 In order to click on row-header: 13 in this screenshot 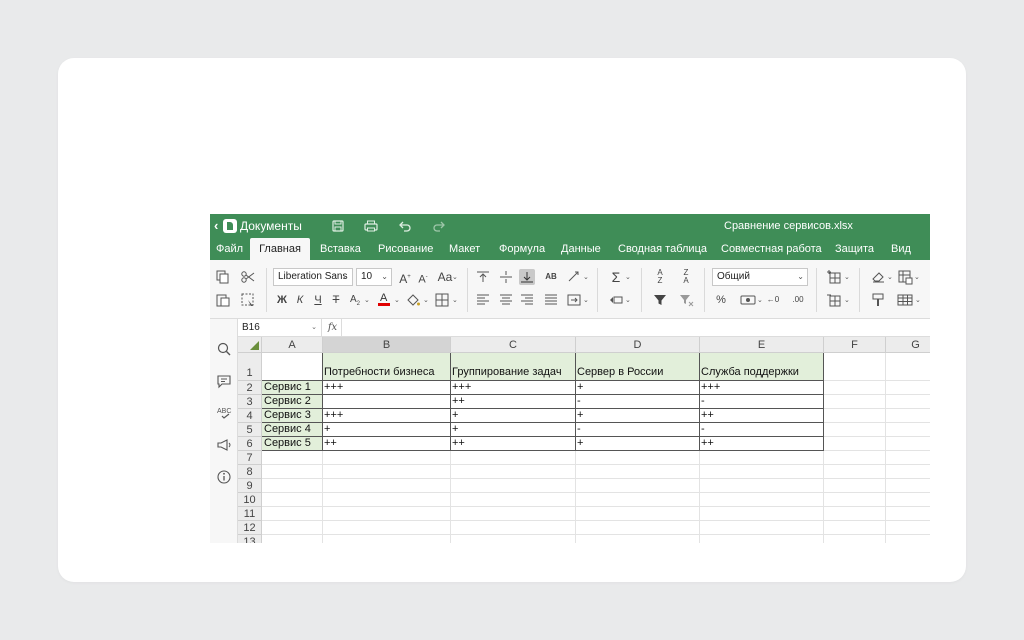, I will do `click(250, 539)`.